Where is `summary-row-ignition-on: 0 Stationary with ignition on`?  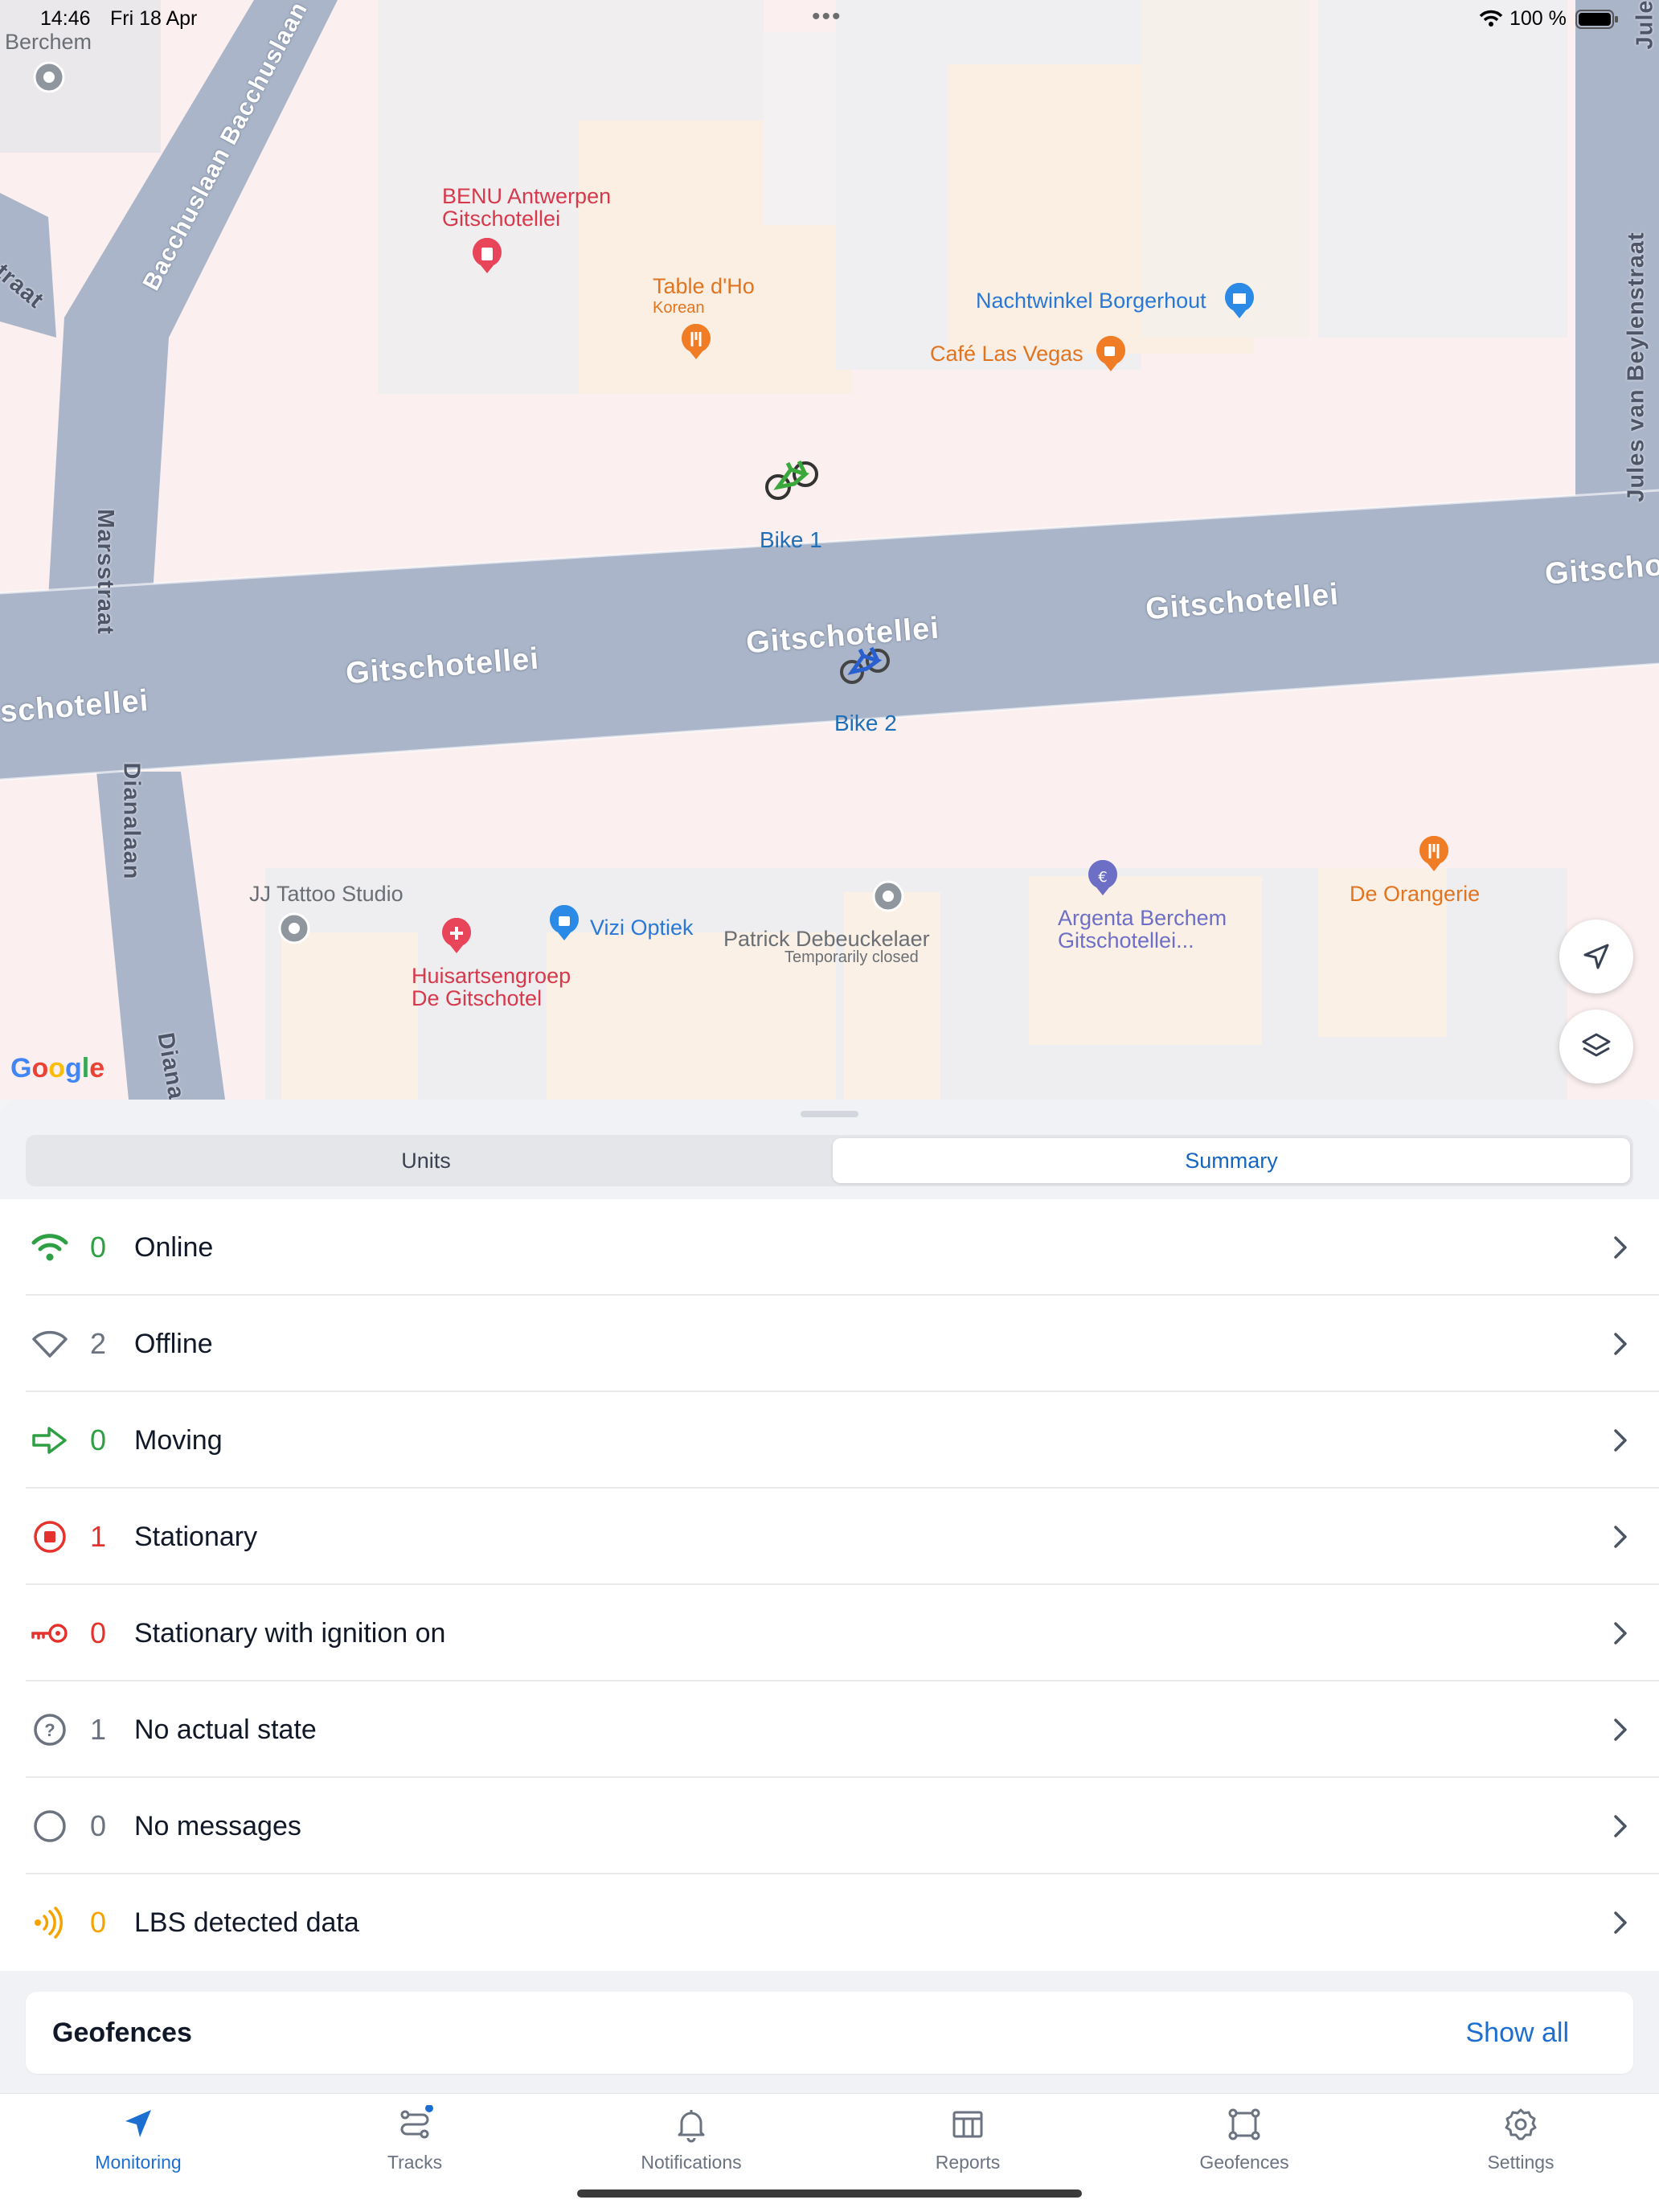
summary-row-ignition-on: 0 Stationary with ignition on is located at coordinates (843, 1633).